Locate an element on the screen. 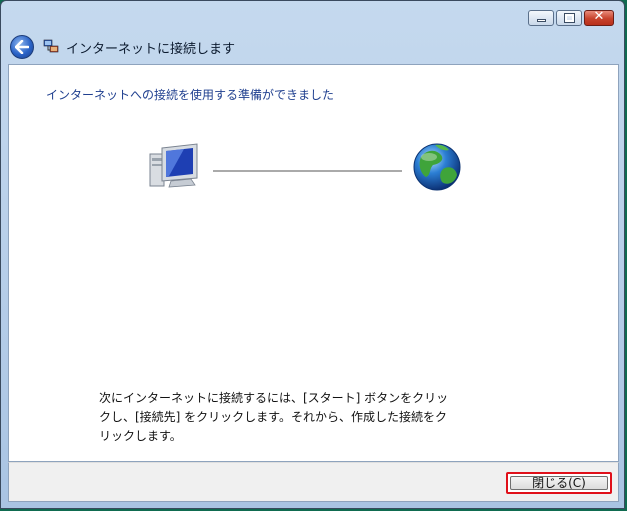 The width and height of the screenshot is (627, 511). close-window-button: ✕ is located at coordinates (599, 17).